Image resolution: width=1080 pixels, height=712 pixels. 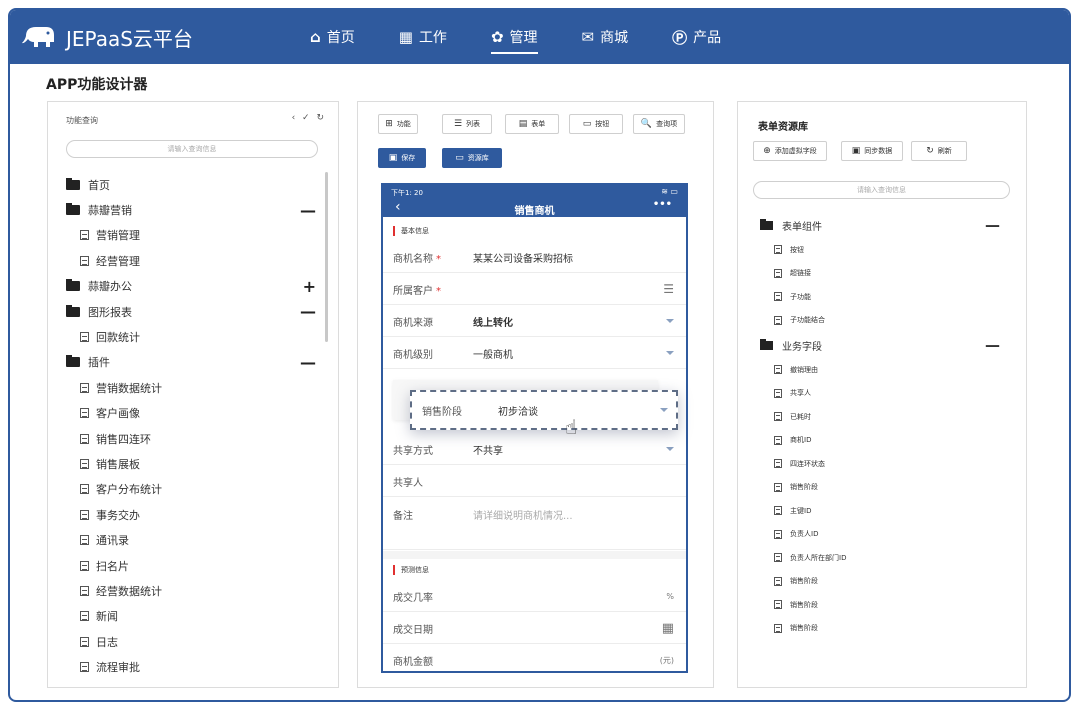 What do you see at coordinates (191, 463) in the screenshot?
I see `tree-item: 销售展板` at bounding box center [191, 463].